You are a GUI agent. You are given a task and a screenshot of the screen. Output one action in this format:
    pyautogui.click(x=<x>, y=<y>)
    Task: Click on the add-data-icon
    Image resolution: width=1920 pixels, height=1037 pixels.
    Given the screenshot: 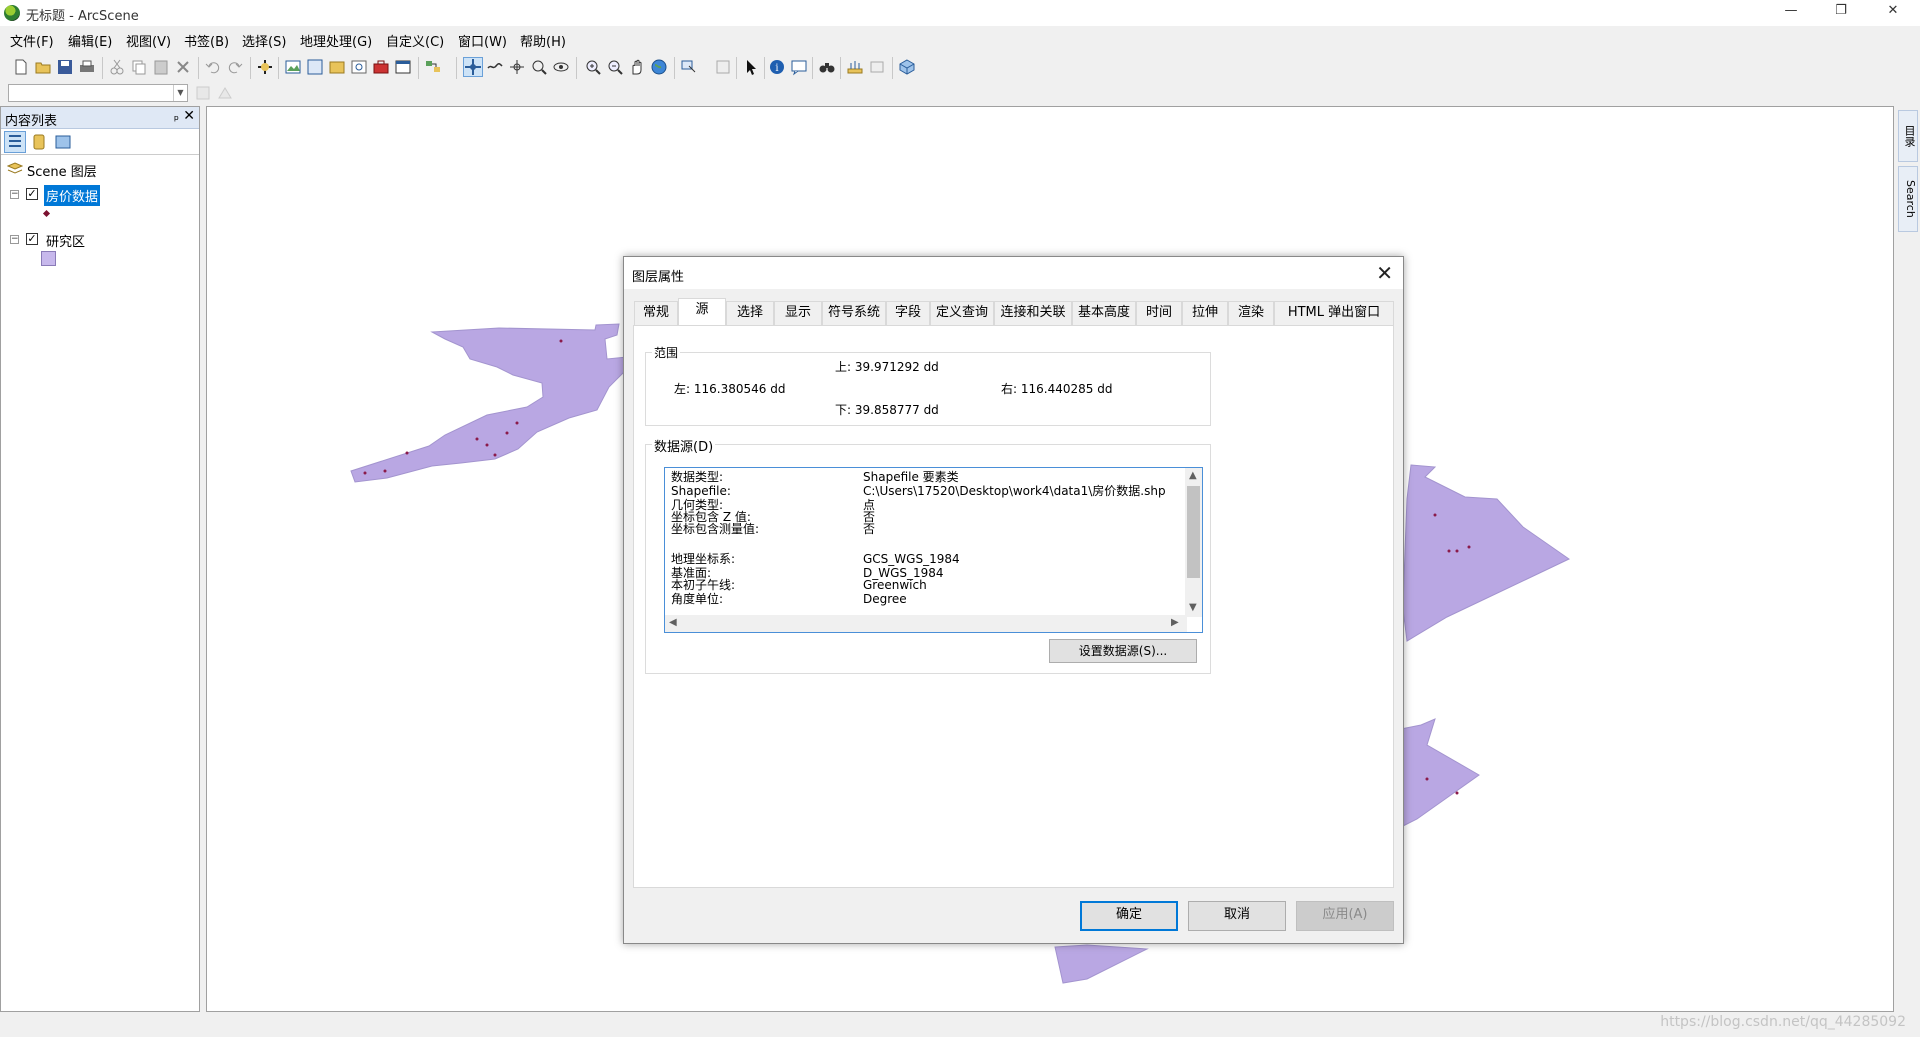 What is the action you would take?
    pyautogui.click(x=265, y=67)
    